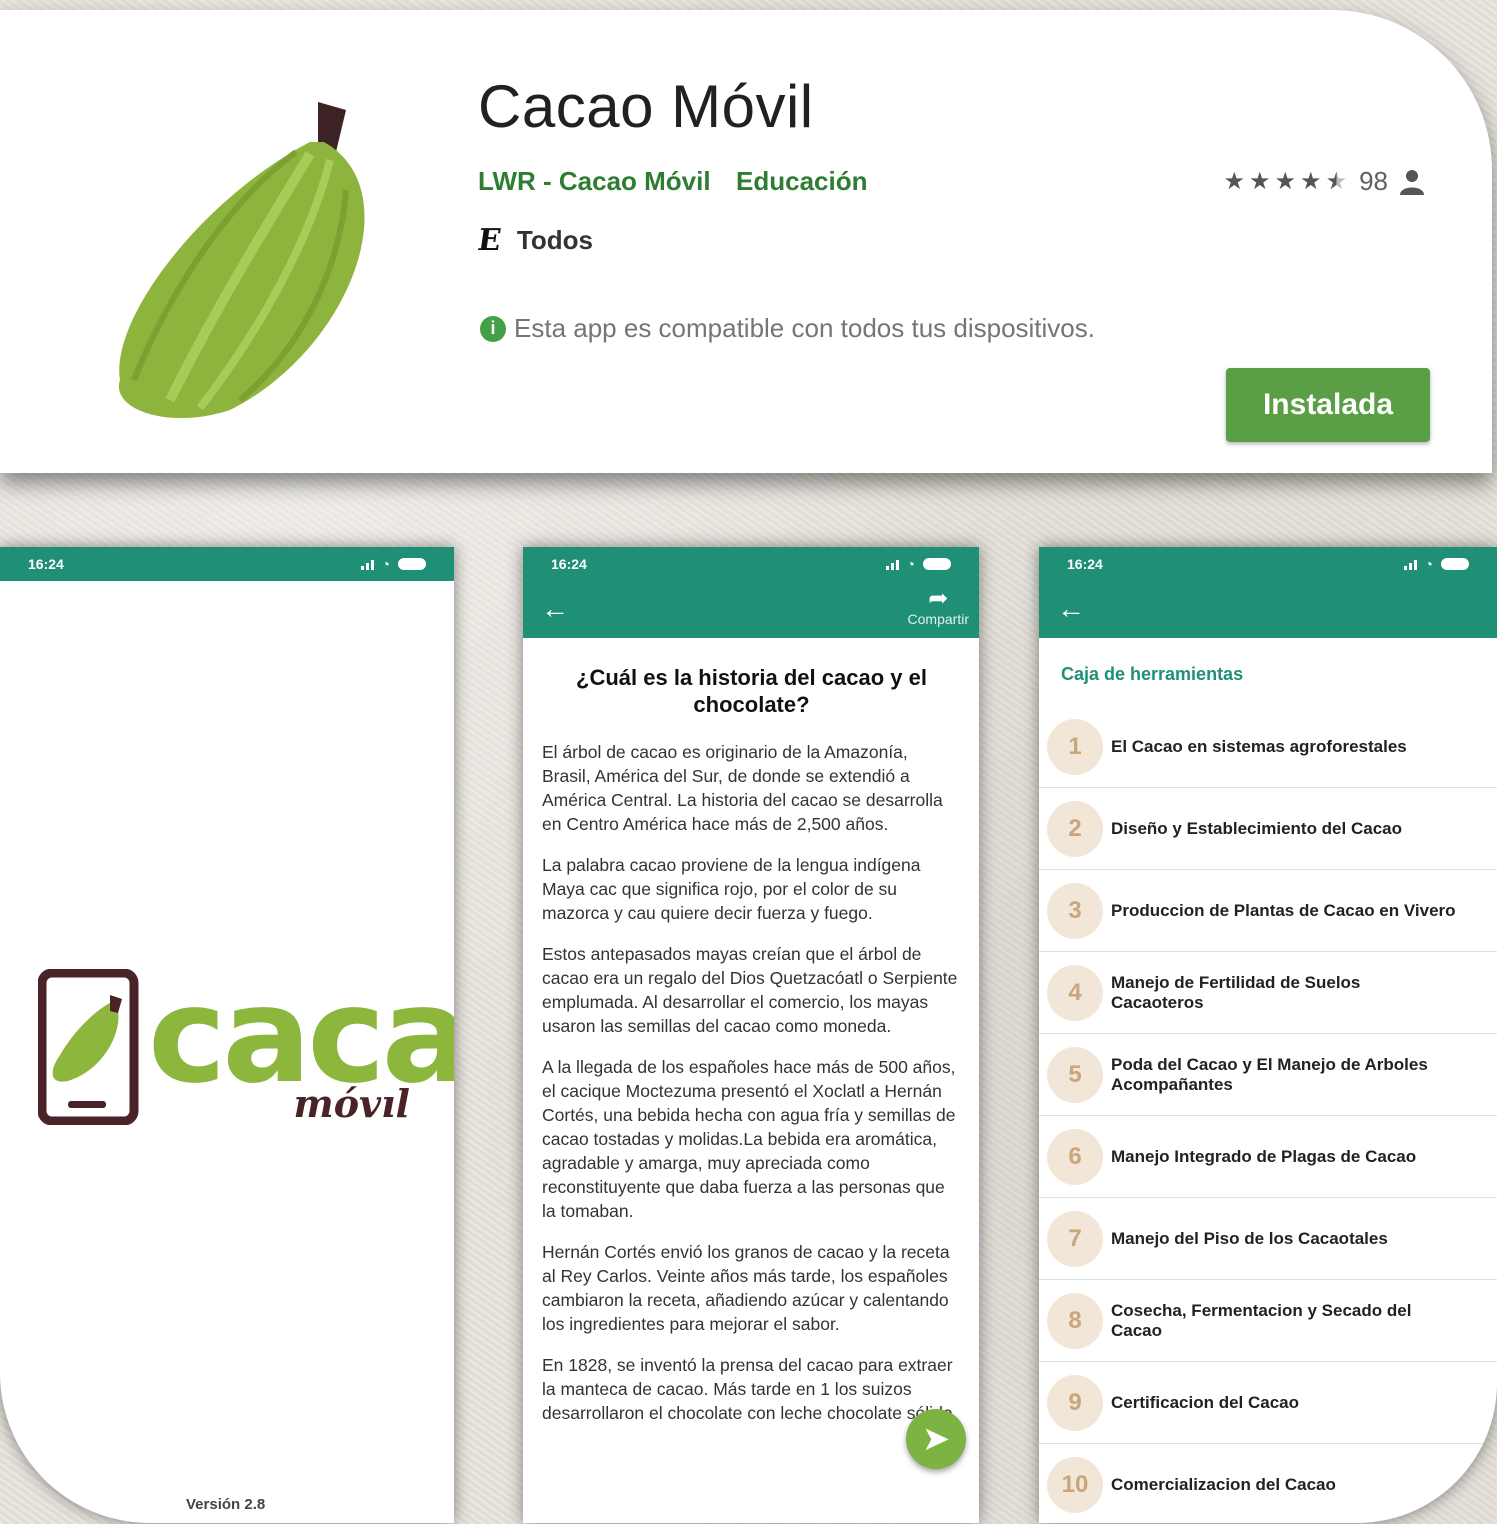 The width and height of the screenshot is (1497, 1524). Describe the element at coordinates (801, 181) in the screenshot. I see `category-link: Educación` at that location.